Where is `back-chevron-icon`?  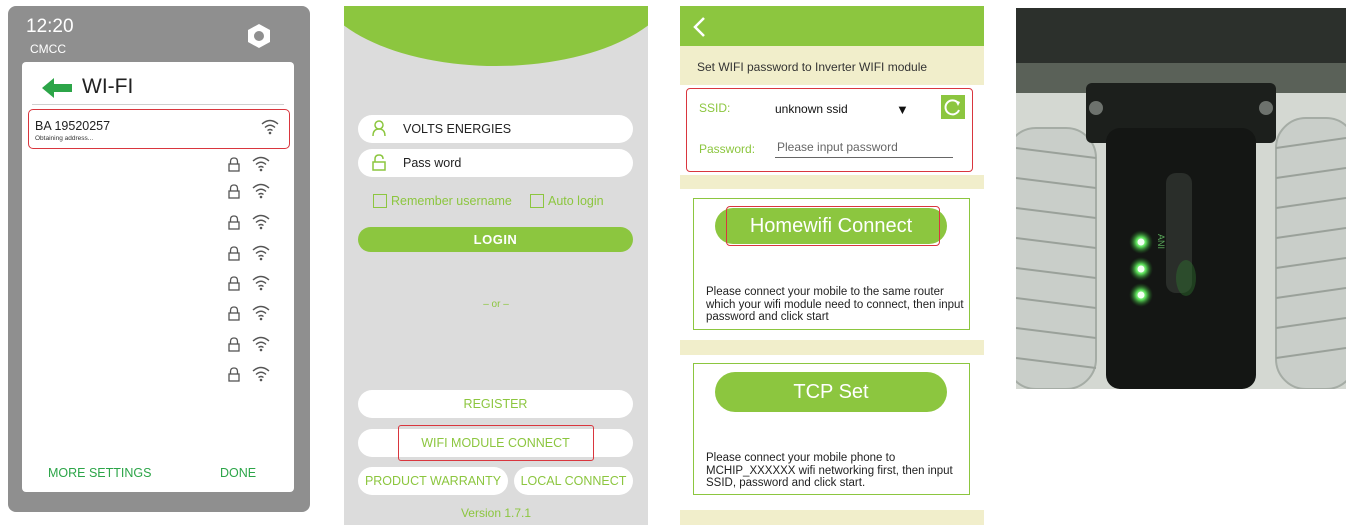 back-chevron-icon is located at coordinates (699, 27).